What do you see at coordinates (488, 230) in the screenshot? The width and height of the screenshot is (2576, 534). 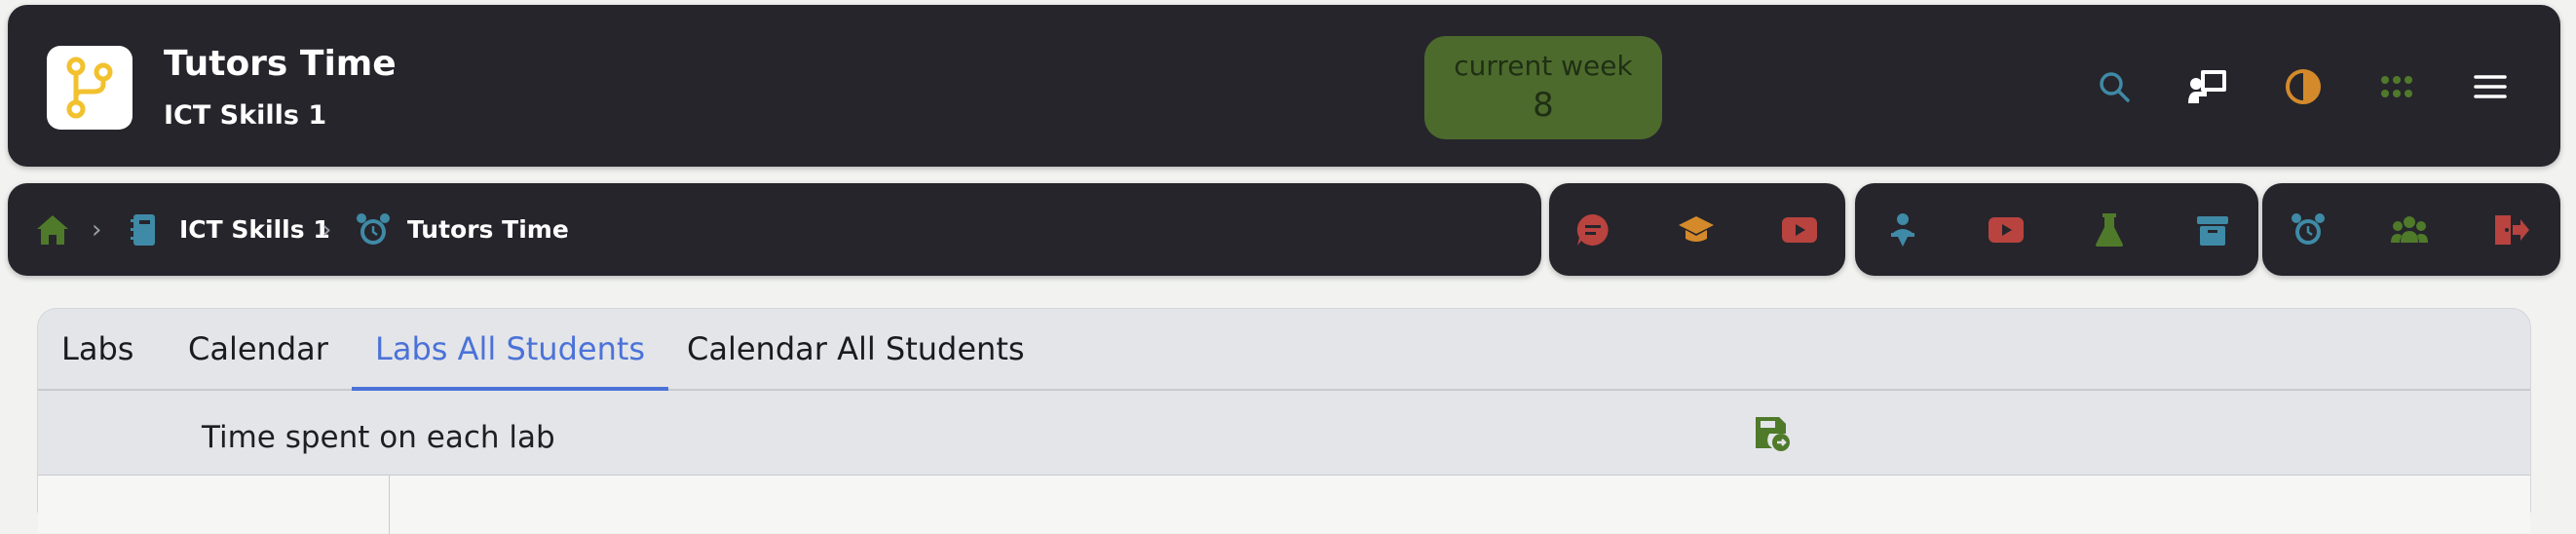 I see `breadcrumb-item-current: Tutors Time` at bounding box center [488, 230].